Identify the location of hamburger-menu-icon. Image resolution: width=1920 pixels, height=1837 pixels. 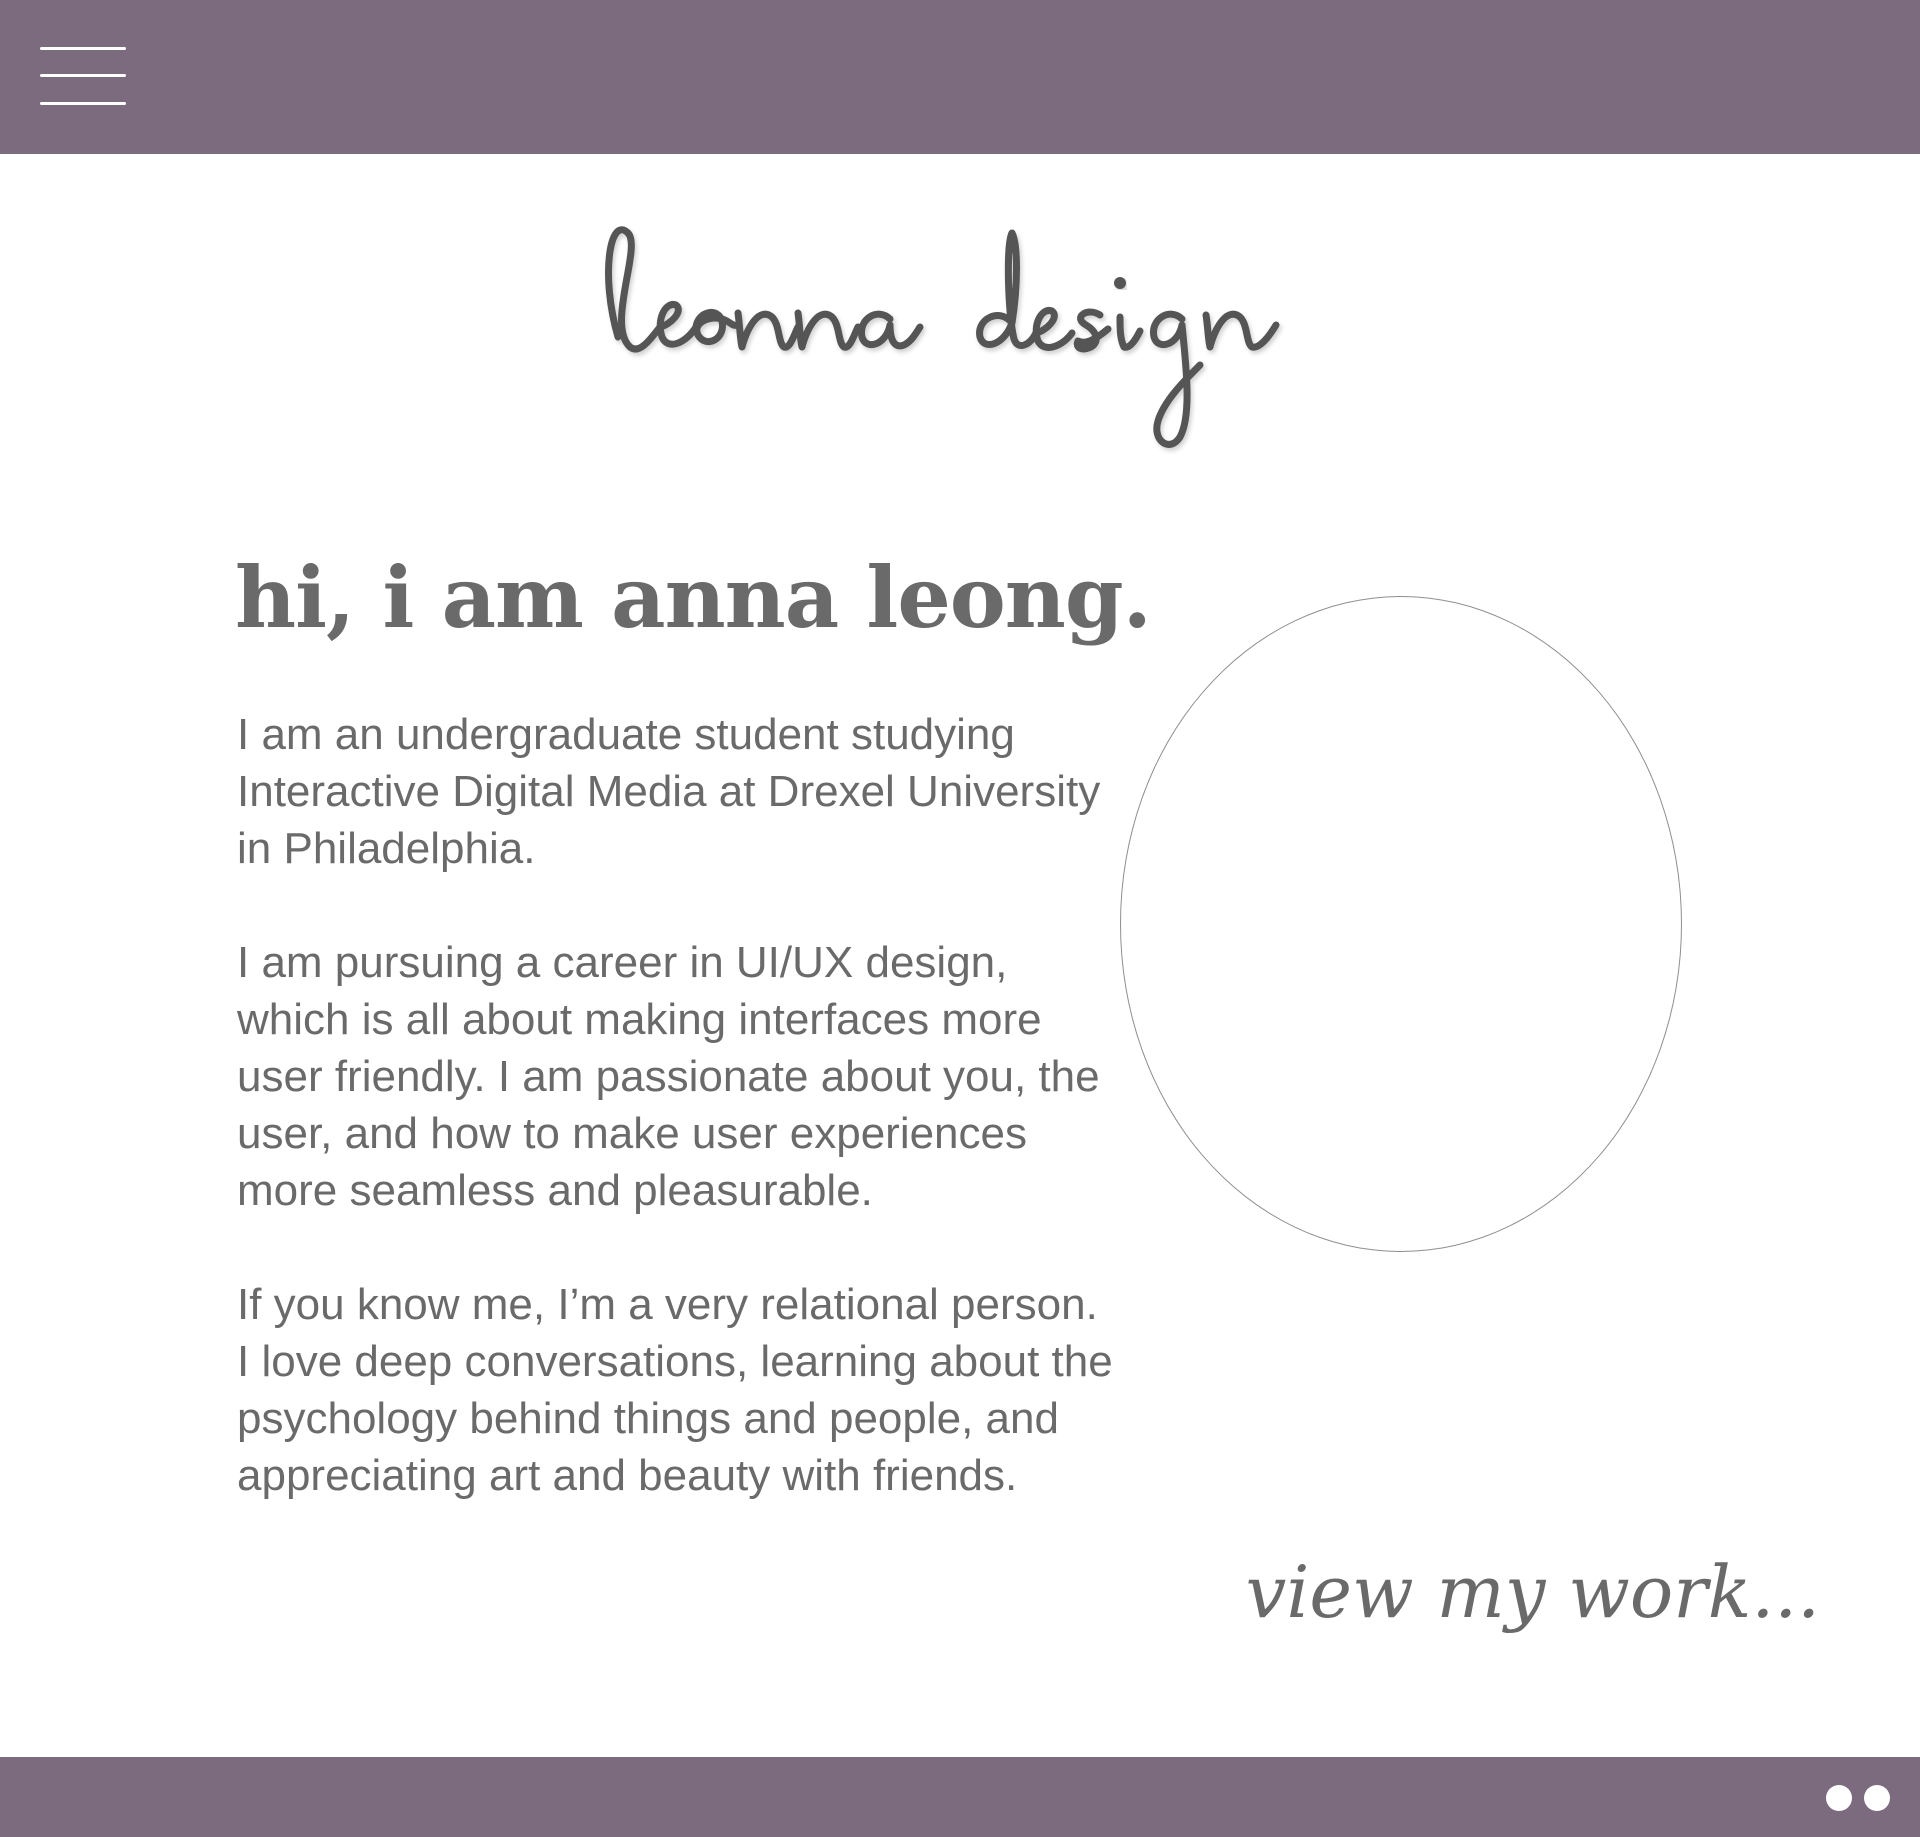
(83, 77).